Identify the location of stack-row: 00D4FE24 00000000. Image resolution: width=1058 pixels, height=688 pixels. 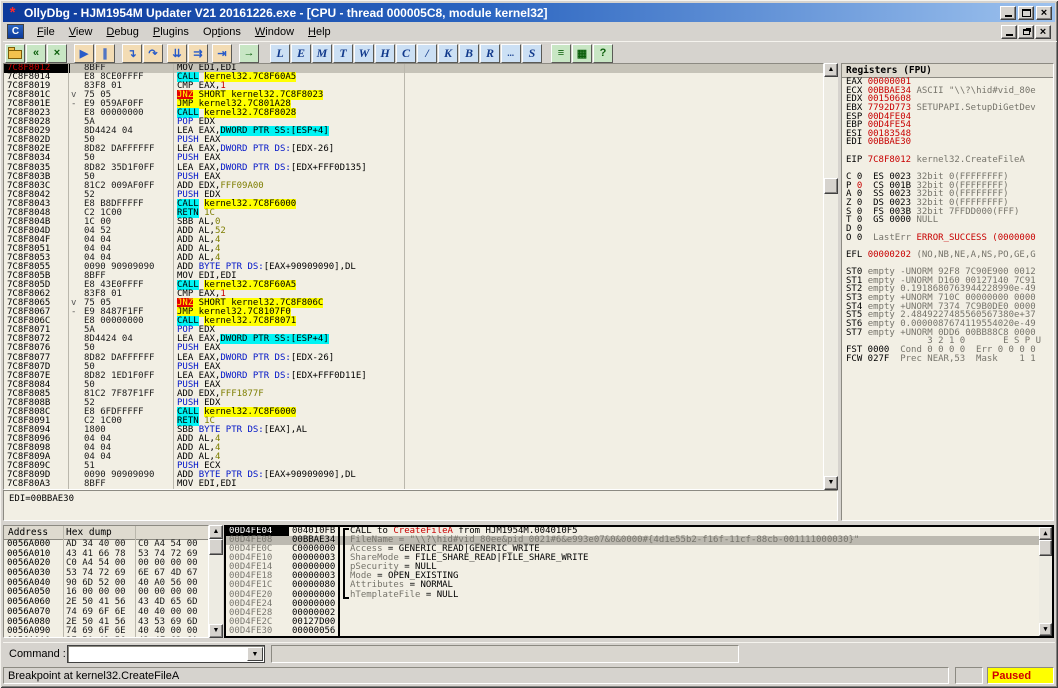
(639, 604).